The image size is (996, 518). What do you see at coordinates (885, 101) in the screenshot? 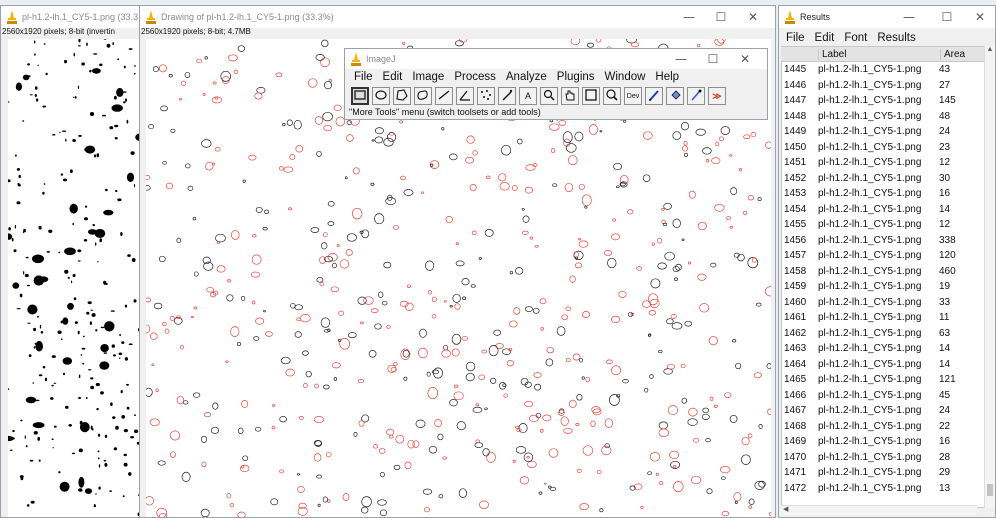
I see `table-row: 1447 pl-h1.2-lh.1_CY5-1.png 145` at bounding box center [885, 101].